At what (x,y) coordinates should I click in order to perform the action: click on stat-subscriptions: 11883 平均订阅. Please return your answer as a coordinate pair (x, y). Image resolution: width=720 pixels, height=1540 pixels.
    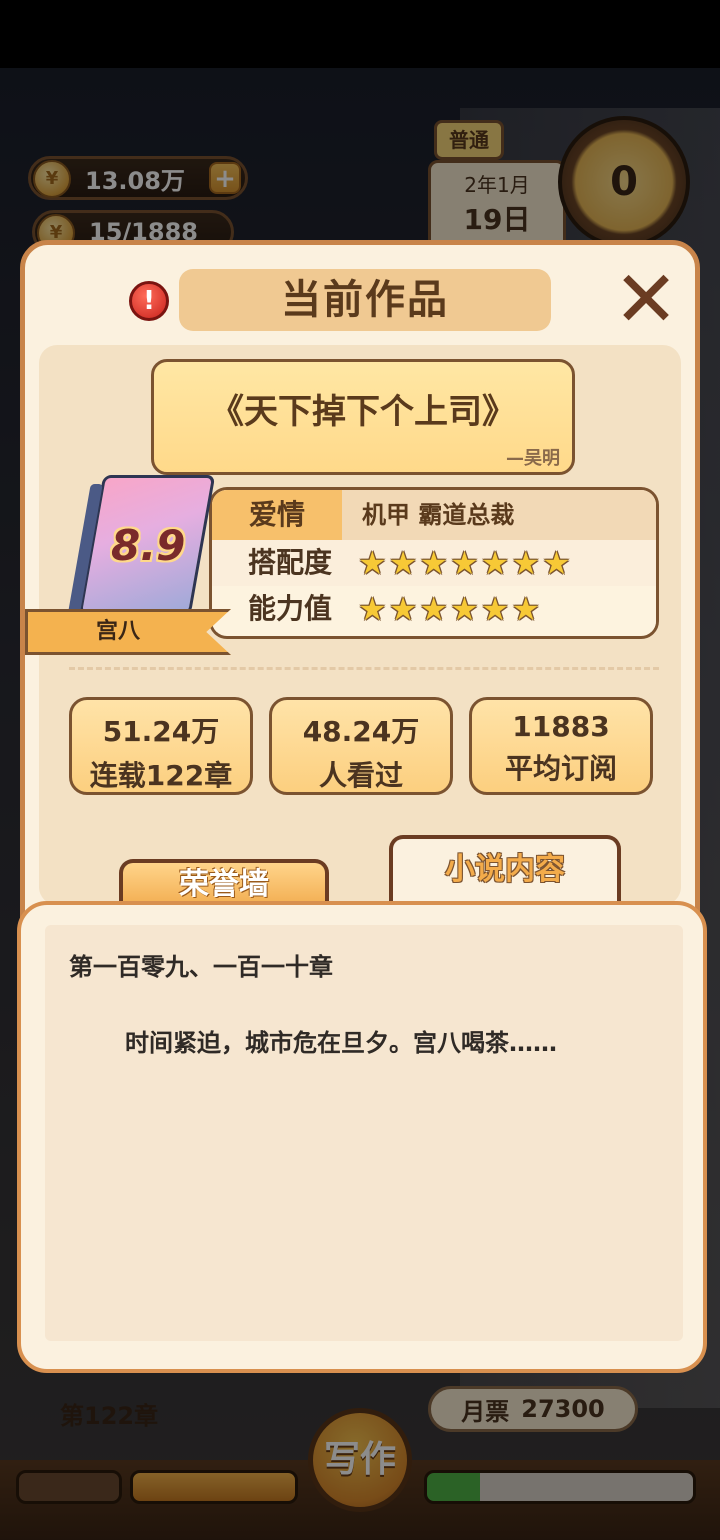
    Looking at the image, I should click on (561, 746).